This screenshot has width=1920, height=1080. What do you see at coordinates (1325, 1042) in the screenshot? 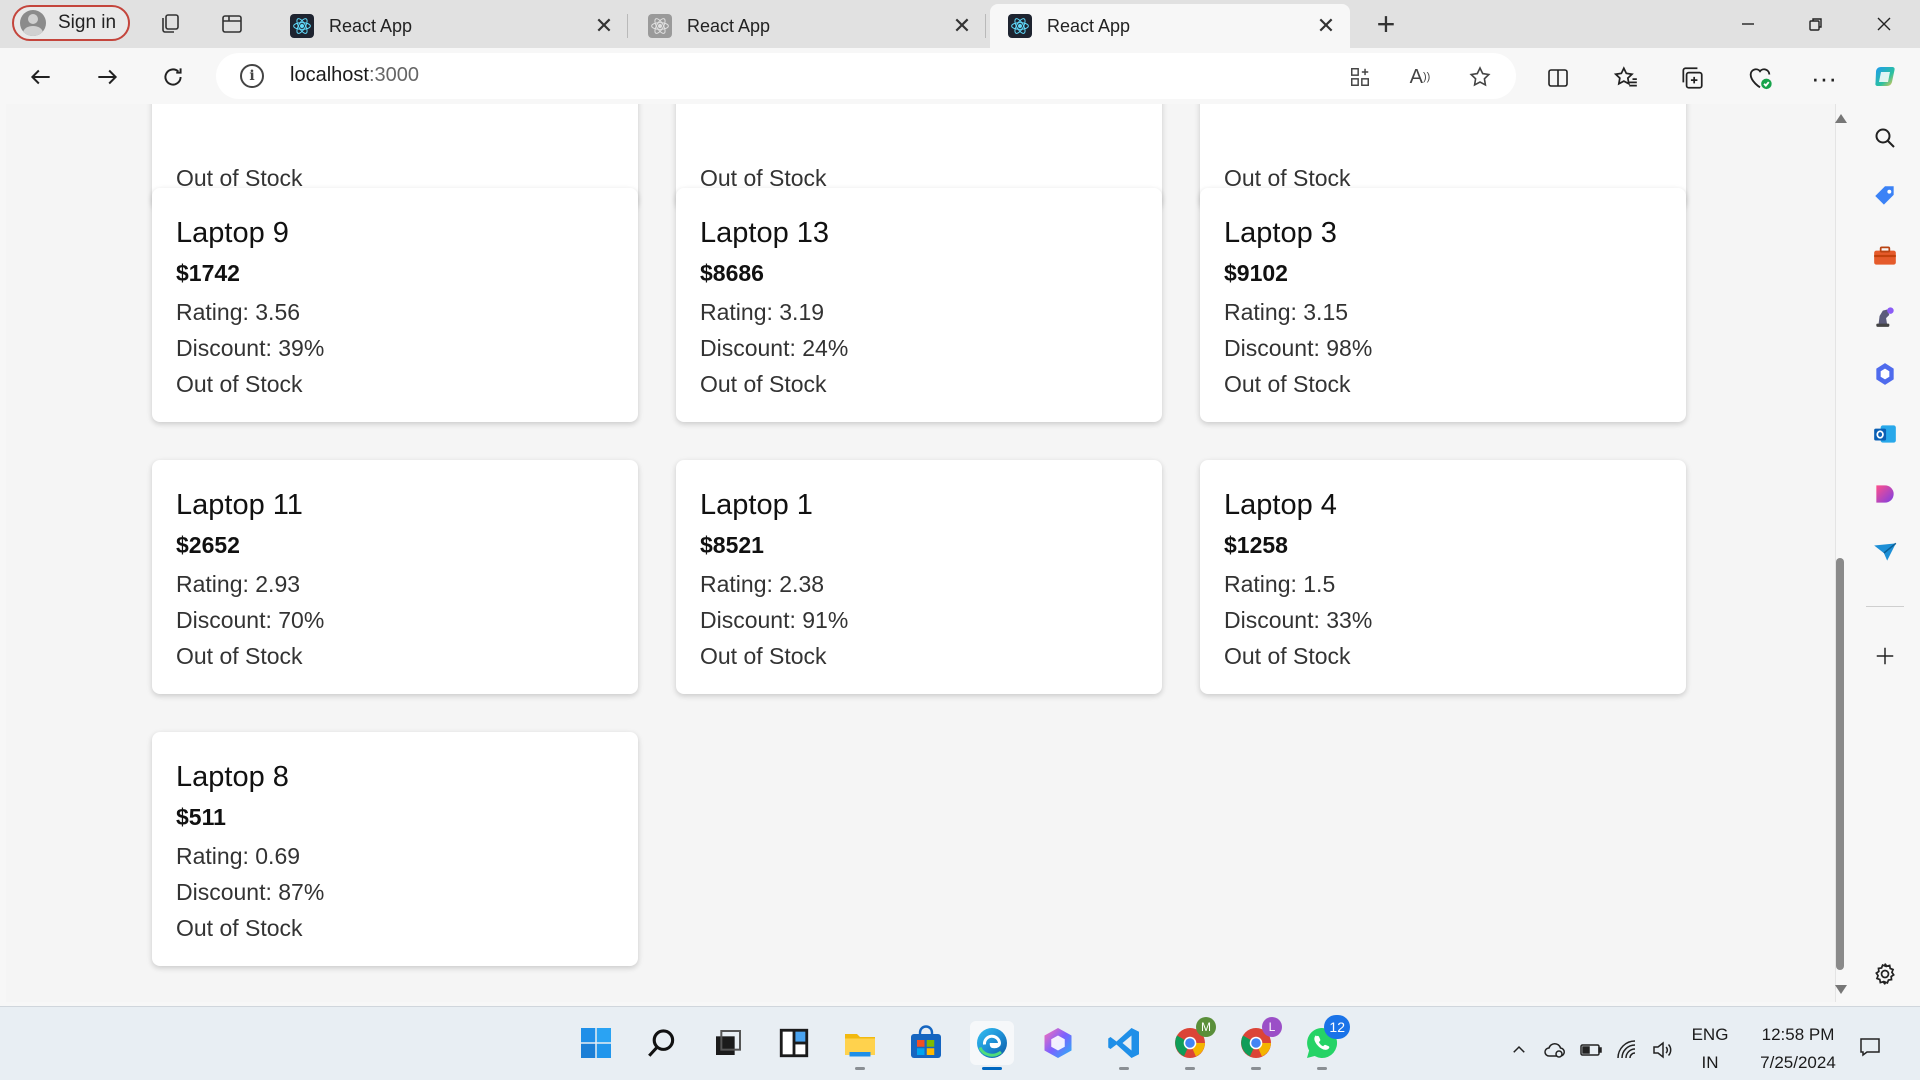
I see `whatsapp-icon: 12` at bounding box center [1325, 1042].